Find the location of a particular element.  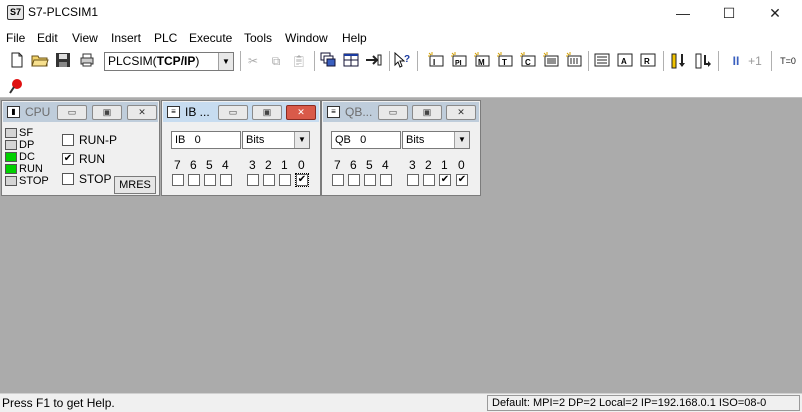

ib-address-input: IB 0 is located at coordinates (206, 140).